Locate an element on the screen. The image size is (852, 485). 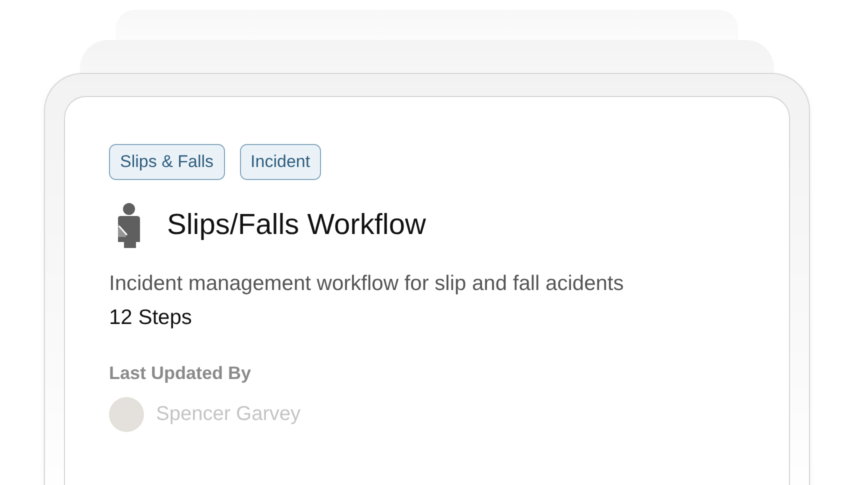
tag: Incident is located at coordinates (281, 162).